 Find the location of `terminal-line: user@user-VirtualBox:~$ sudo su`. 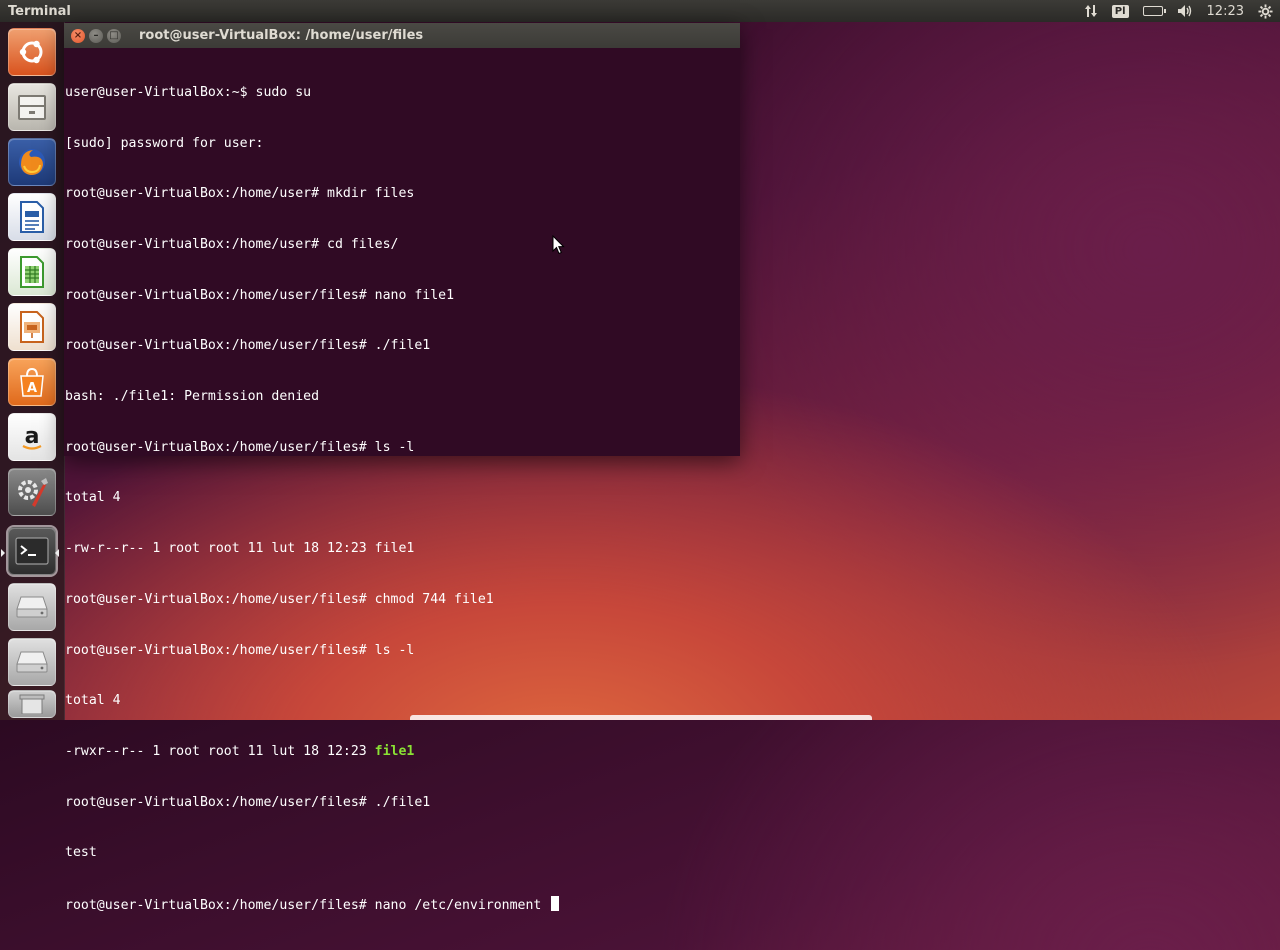

terminal-line: user@user-VirtualBox:~$ sudo su is located at coordinates (188, 92).